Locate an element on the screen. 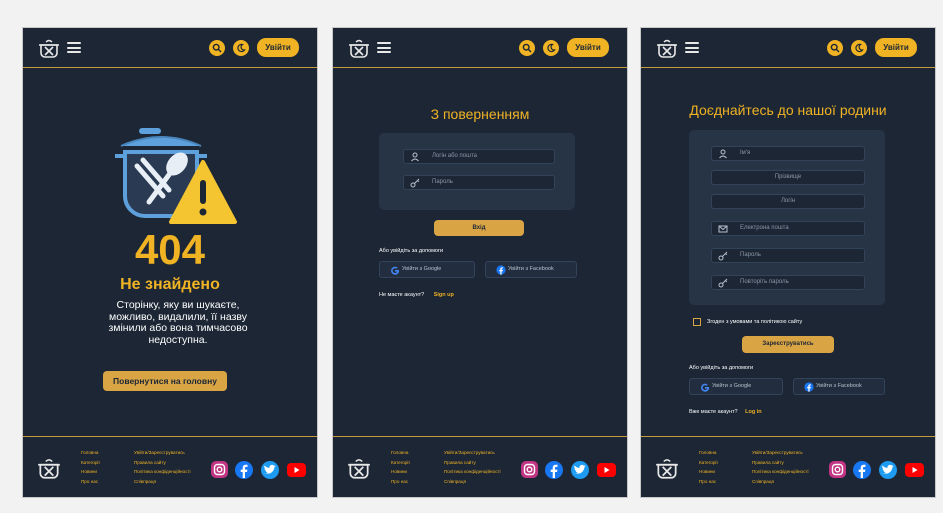 This screenshot has width=943, height=513. pot-warning-illustration is located at coordinates (176, 176).